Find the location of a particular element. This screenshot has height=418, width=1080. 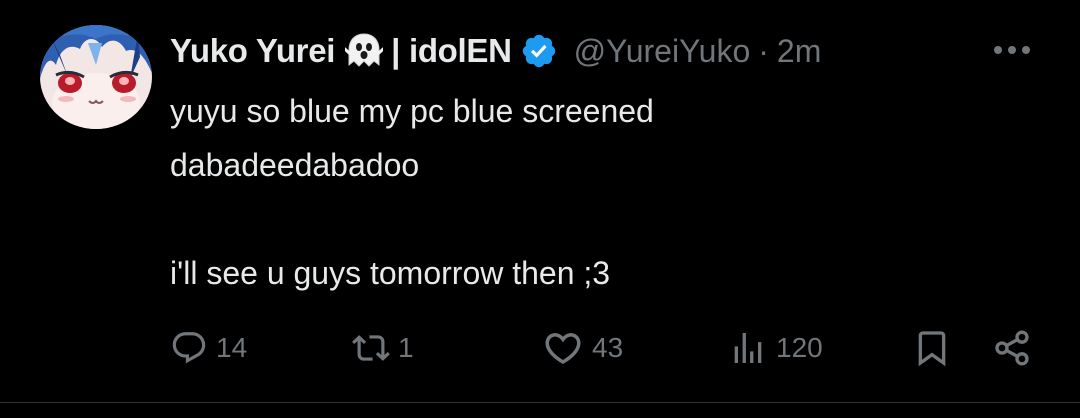

author-name-suffix: | idolEN is located at coordinates (451, 51).